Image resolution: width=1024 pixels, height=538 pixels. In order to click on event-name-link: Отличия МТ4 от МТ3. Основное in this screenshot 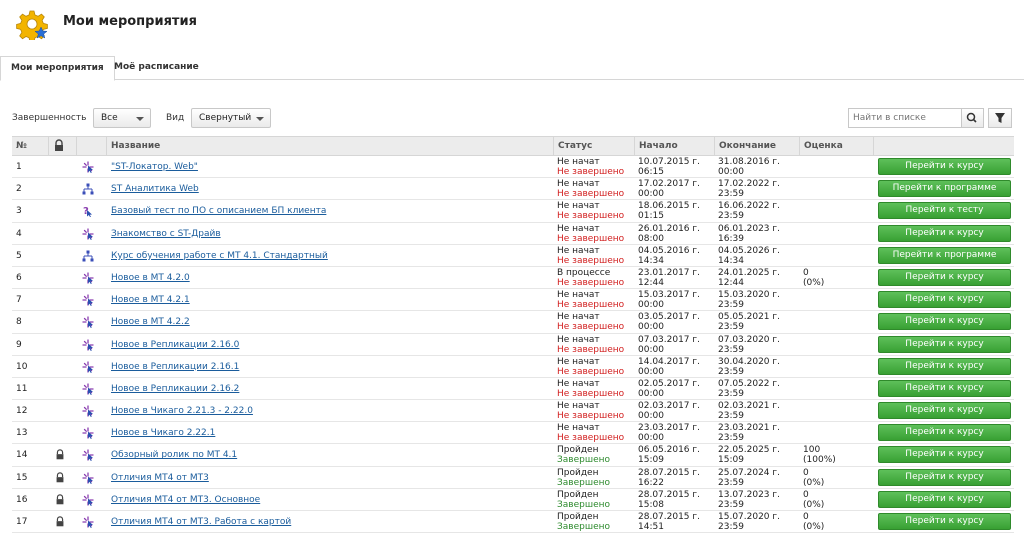, I will do `click(185, 500)`.